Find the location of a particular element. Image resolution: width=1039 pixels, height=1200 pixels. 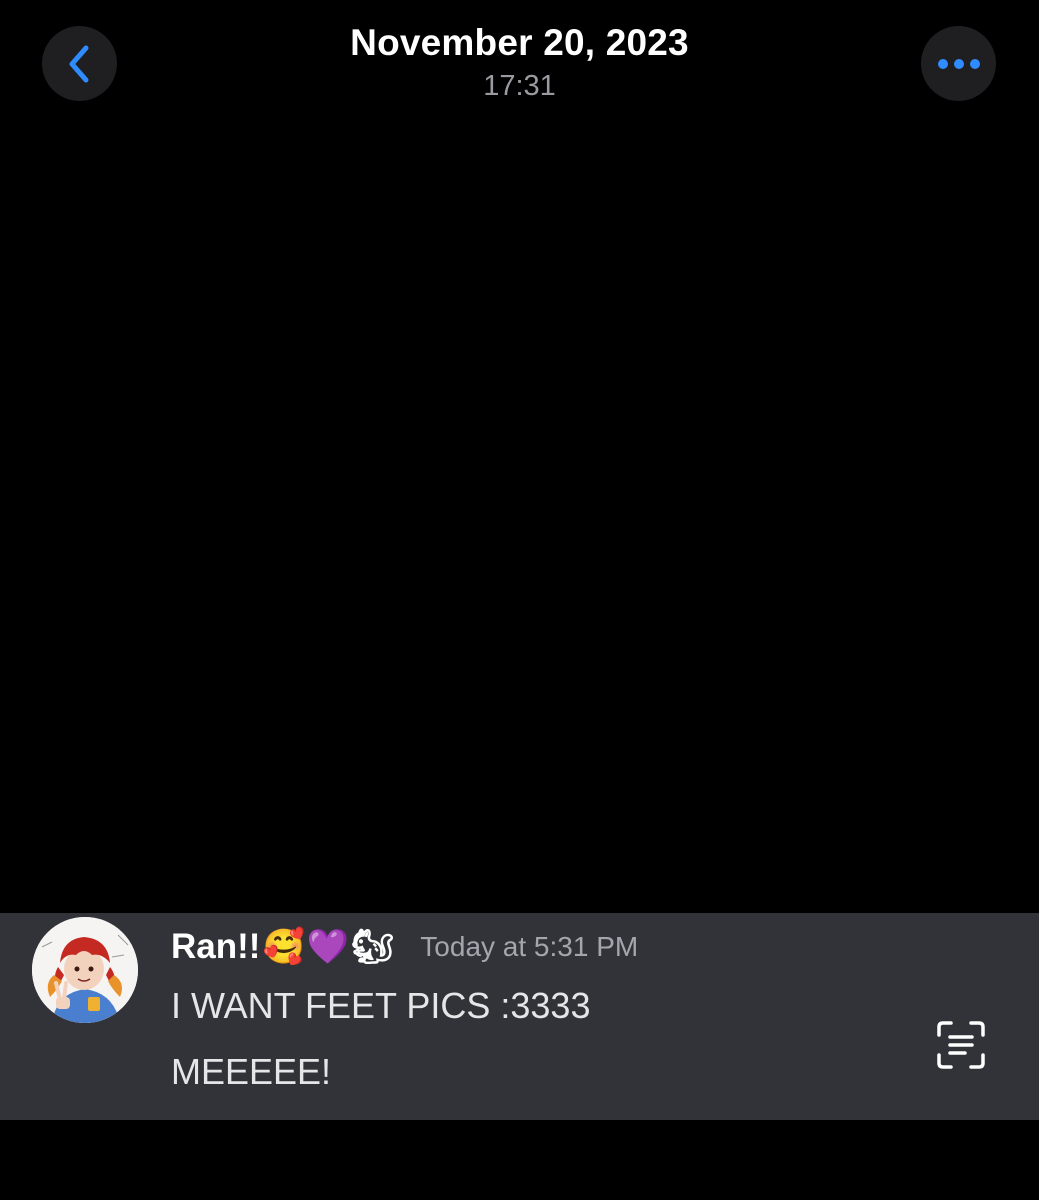

ellipsis-icon is located at coordinates (958, 63).